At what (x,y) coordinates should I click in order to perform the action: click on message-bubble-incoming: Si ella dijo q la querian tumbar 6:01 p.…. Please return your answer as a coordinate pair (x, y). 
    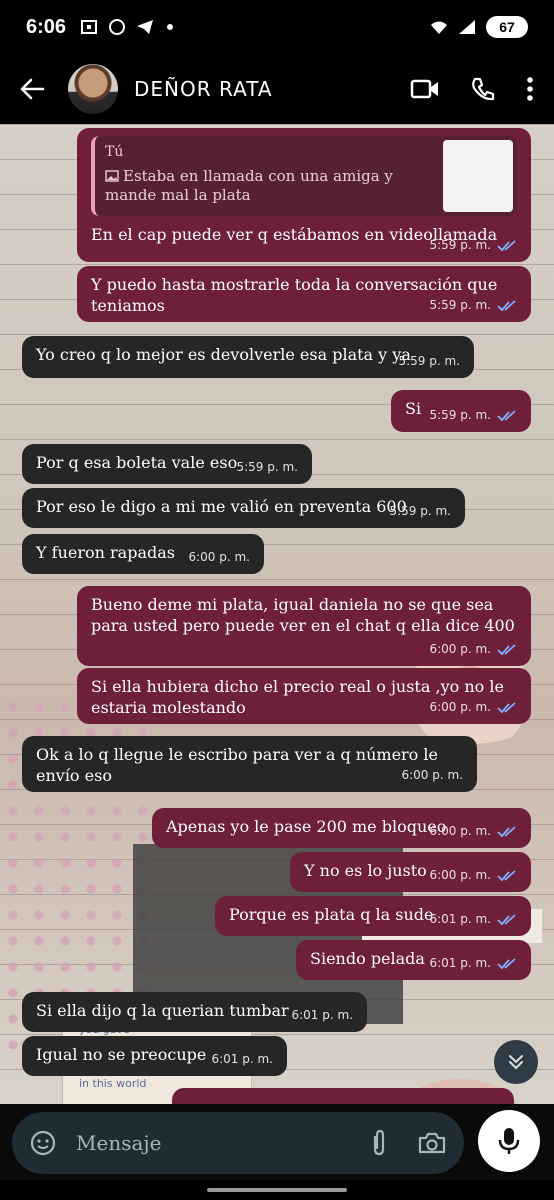
    Looking at the image, I should click on (194, 1012).